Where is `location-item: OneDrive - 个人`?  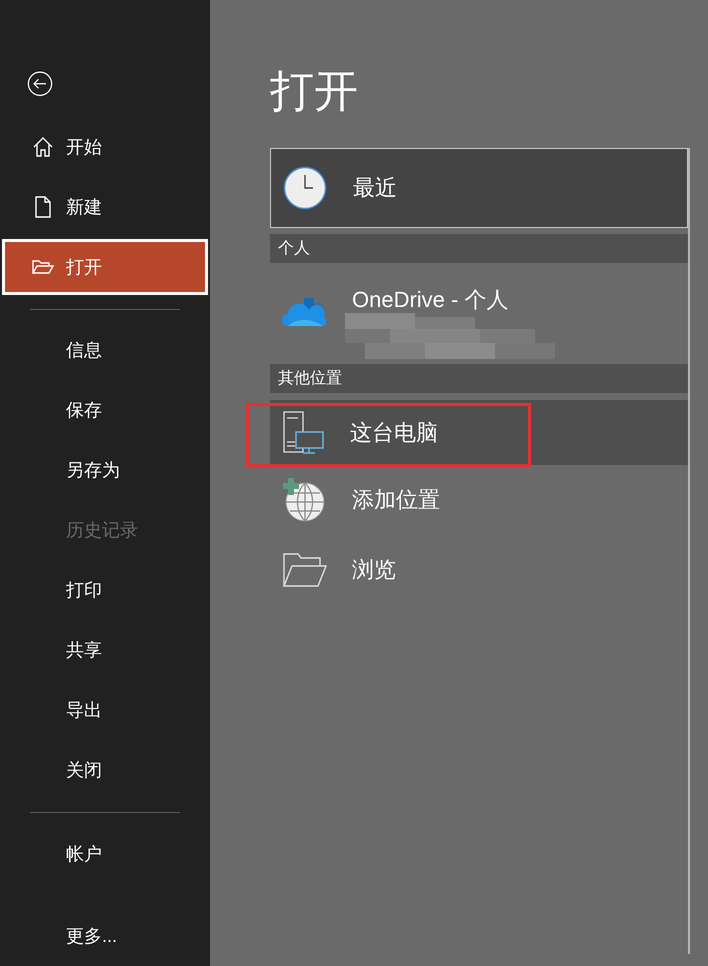 location-item: OneDrive - 个人 is located at coordinates (479, 310).